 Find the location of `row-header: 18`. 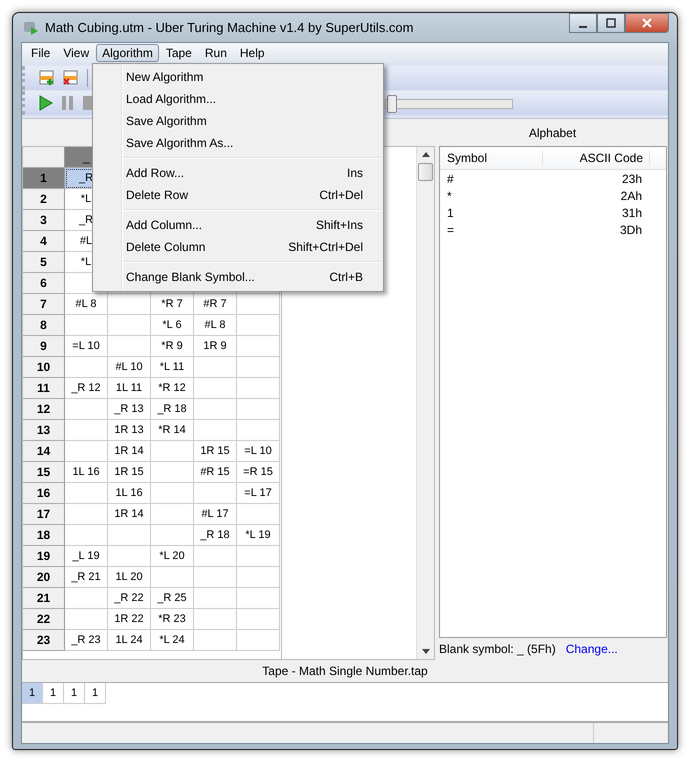

row-header: 18 is located at coordinates (44, 535).